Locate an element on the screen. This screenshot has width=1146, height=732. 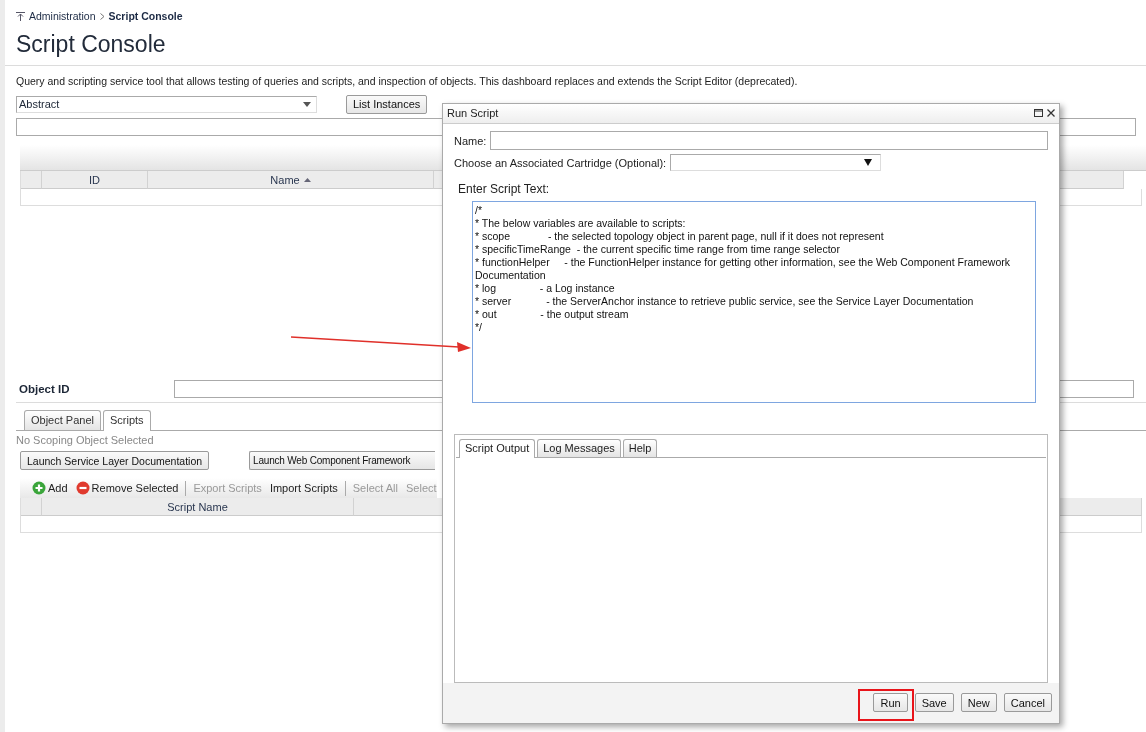
dialog-button: Save is located at coordinates (934, 703).